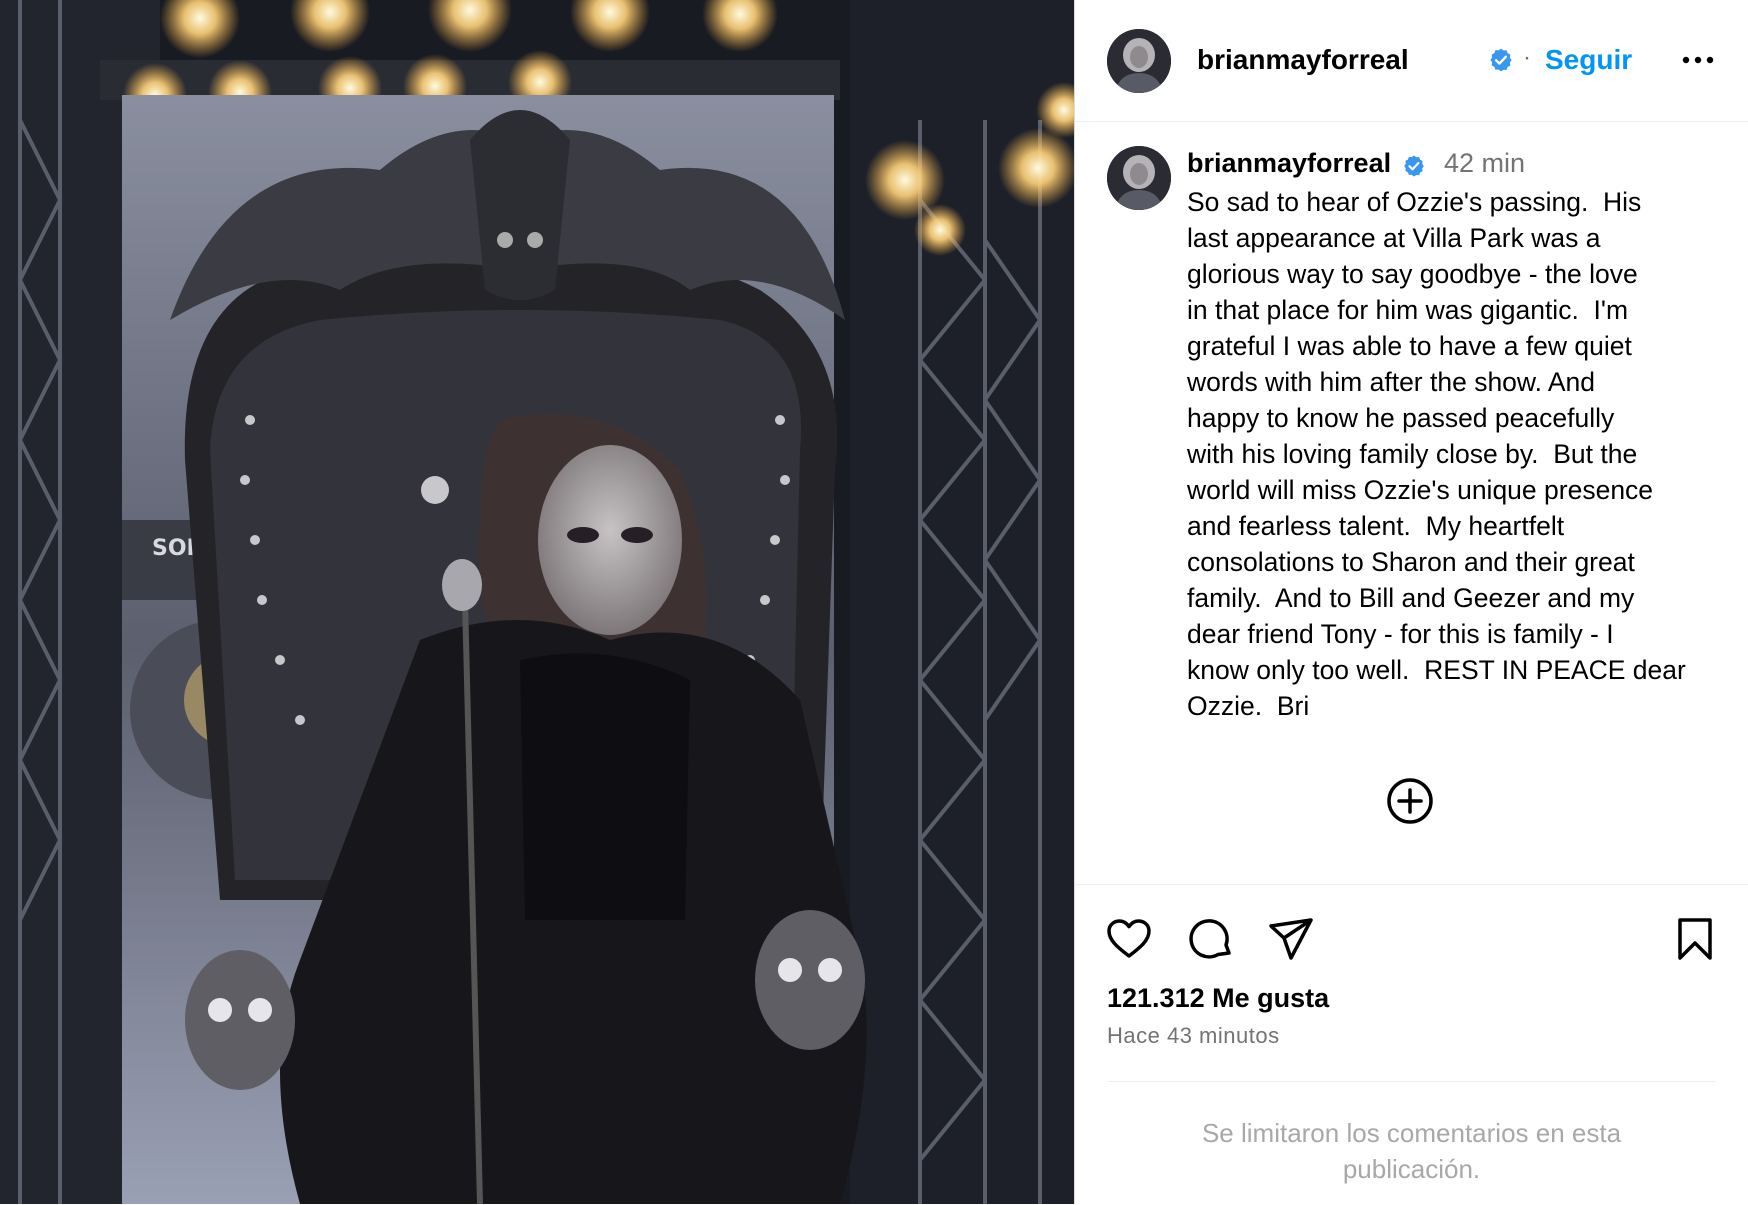  Describe the element at coordinates (1218, 998) in the screenshot. I see `likes-count: 121.312 Me gusta` at that location.